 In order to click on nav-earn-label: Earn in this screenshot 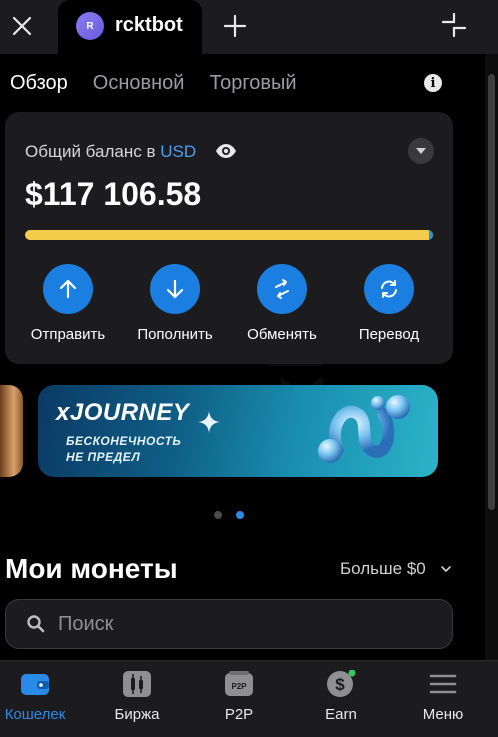, I will do `click(341, 714)`.